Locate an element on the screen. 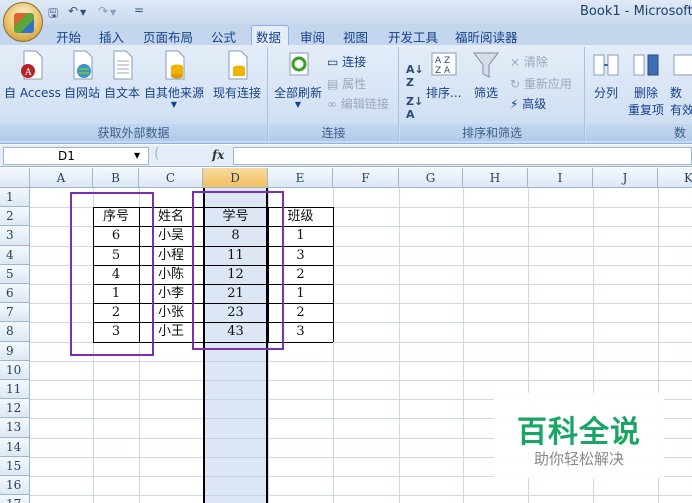 Image resolution: width=692 pixels, height=503 pixels. column-header-f: F is located at coordinates (366, 178).